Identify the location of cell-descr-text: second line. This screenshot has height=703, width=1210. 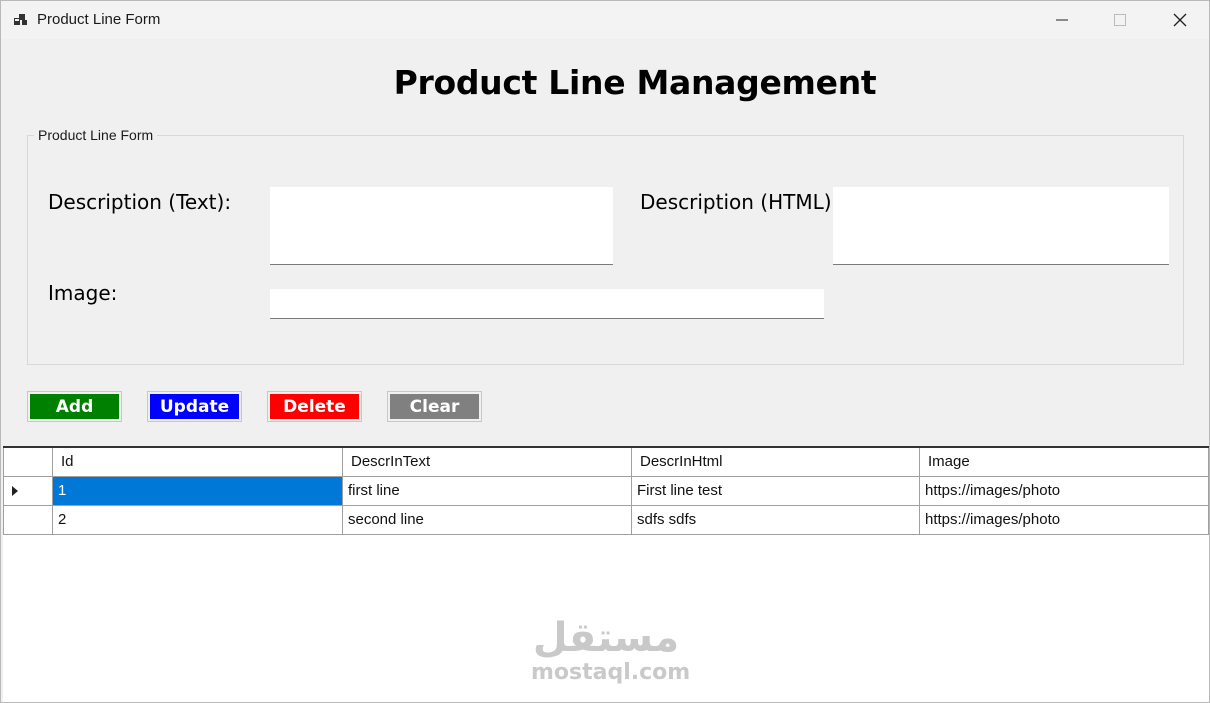
(487, 520).